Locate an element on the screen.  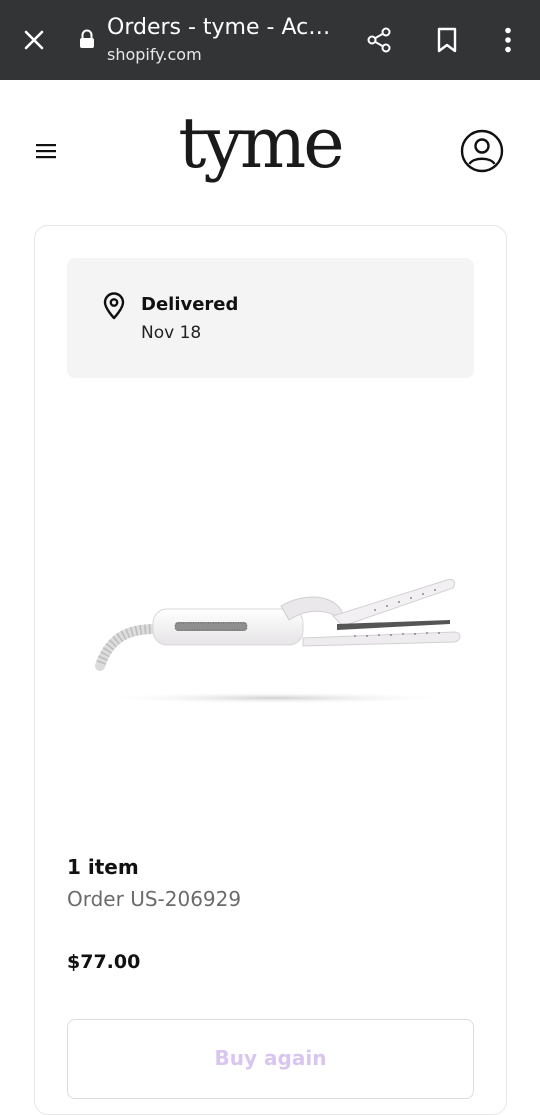
buy-again-button: Buy again is located at coordinates (270, 1059).